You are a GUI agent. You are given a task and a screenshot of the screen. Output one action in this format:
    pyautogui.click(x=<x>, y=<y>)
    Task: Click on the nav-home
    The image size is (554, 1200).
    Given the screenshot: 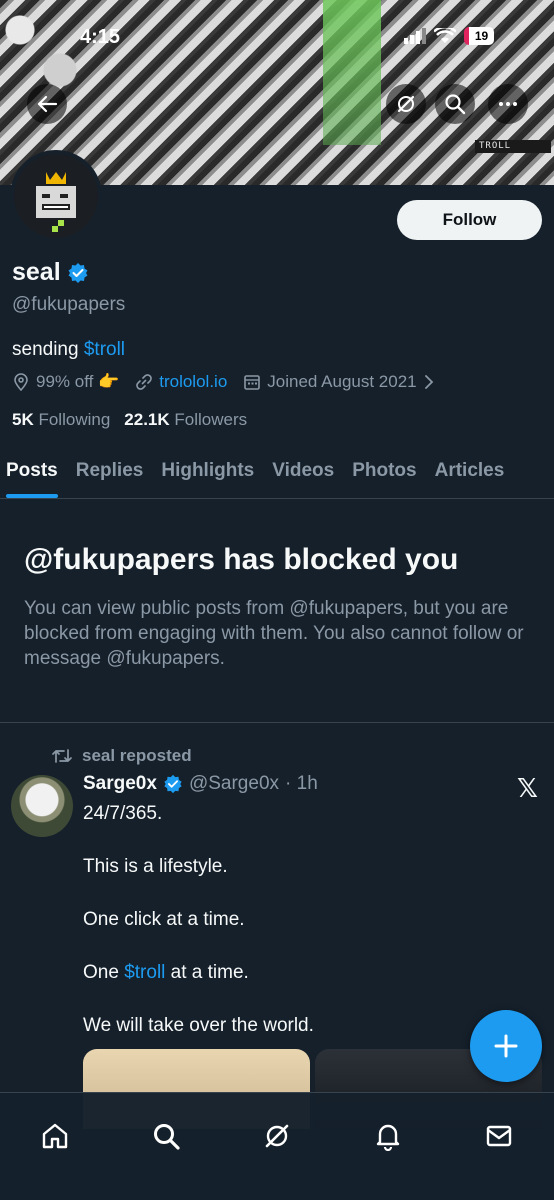 What is the action you would take?
    pyautogui.click(x=55, y=1136)
    